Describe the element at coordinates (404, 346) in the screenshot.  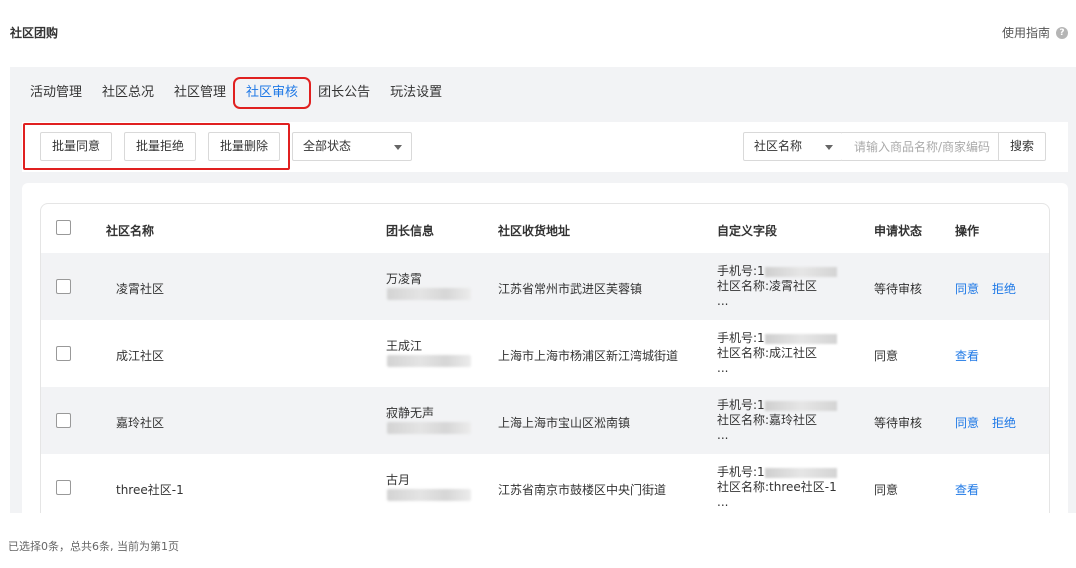
I see `leader-name: 王成江` at that location.